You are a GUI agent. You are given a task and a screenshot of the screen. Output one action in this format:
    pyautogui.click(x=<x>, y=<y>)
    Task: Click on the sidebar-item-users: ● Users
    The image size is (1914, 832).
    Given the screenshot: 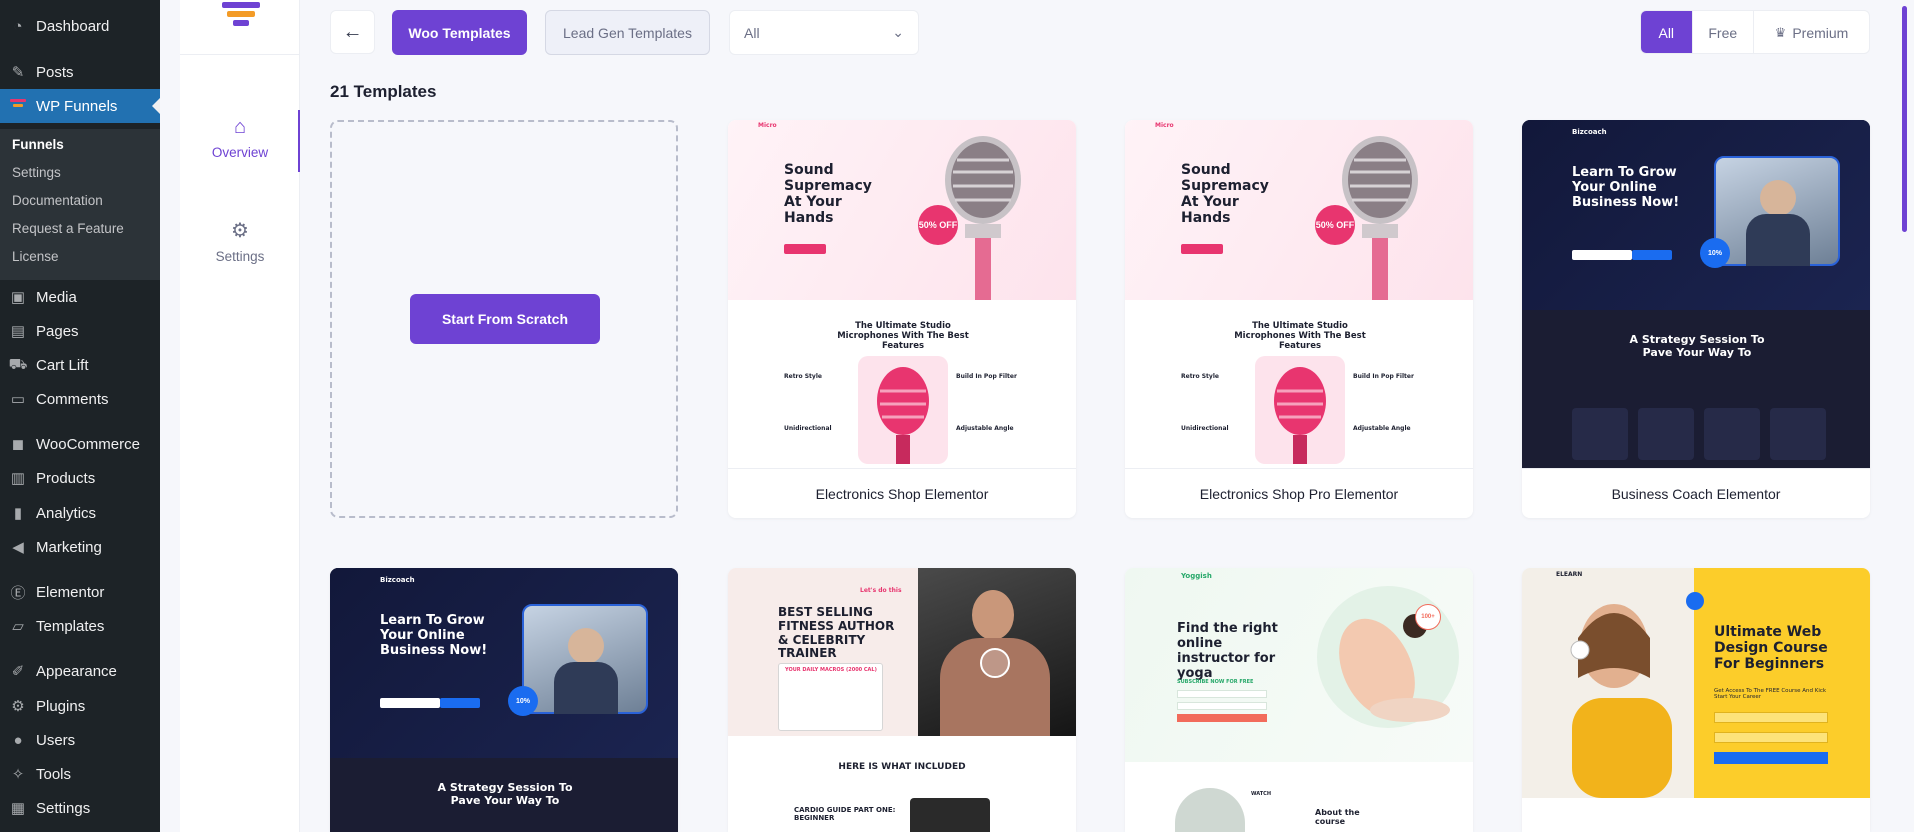 What is the action you would take?
    pyautogui.click(x=80, y=740)
    